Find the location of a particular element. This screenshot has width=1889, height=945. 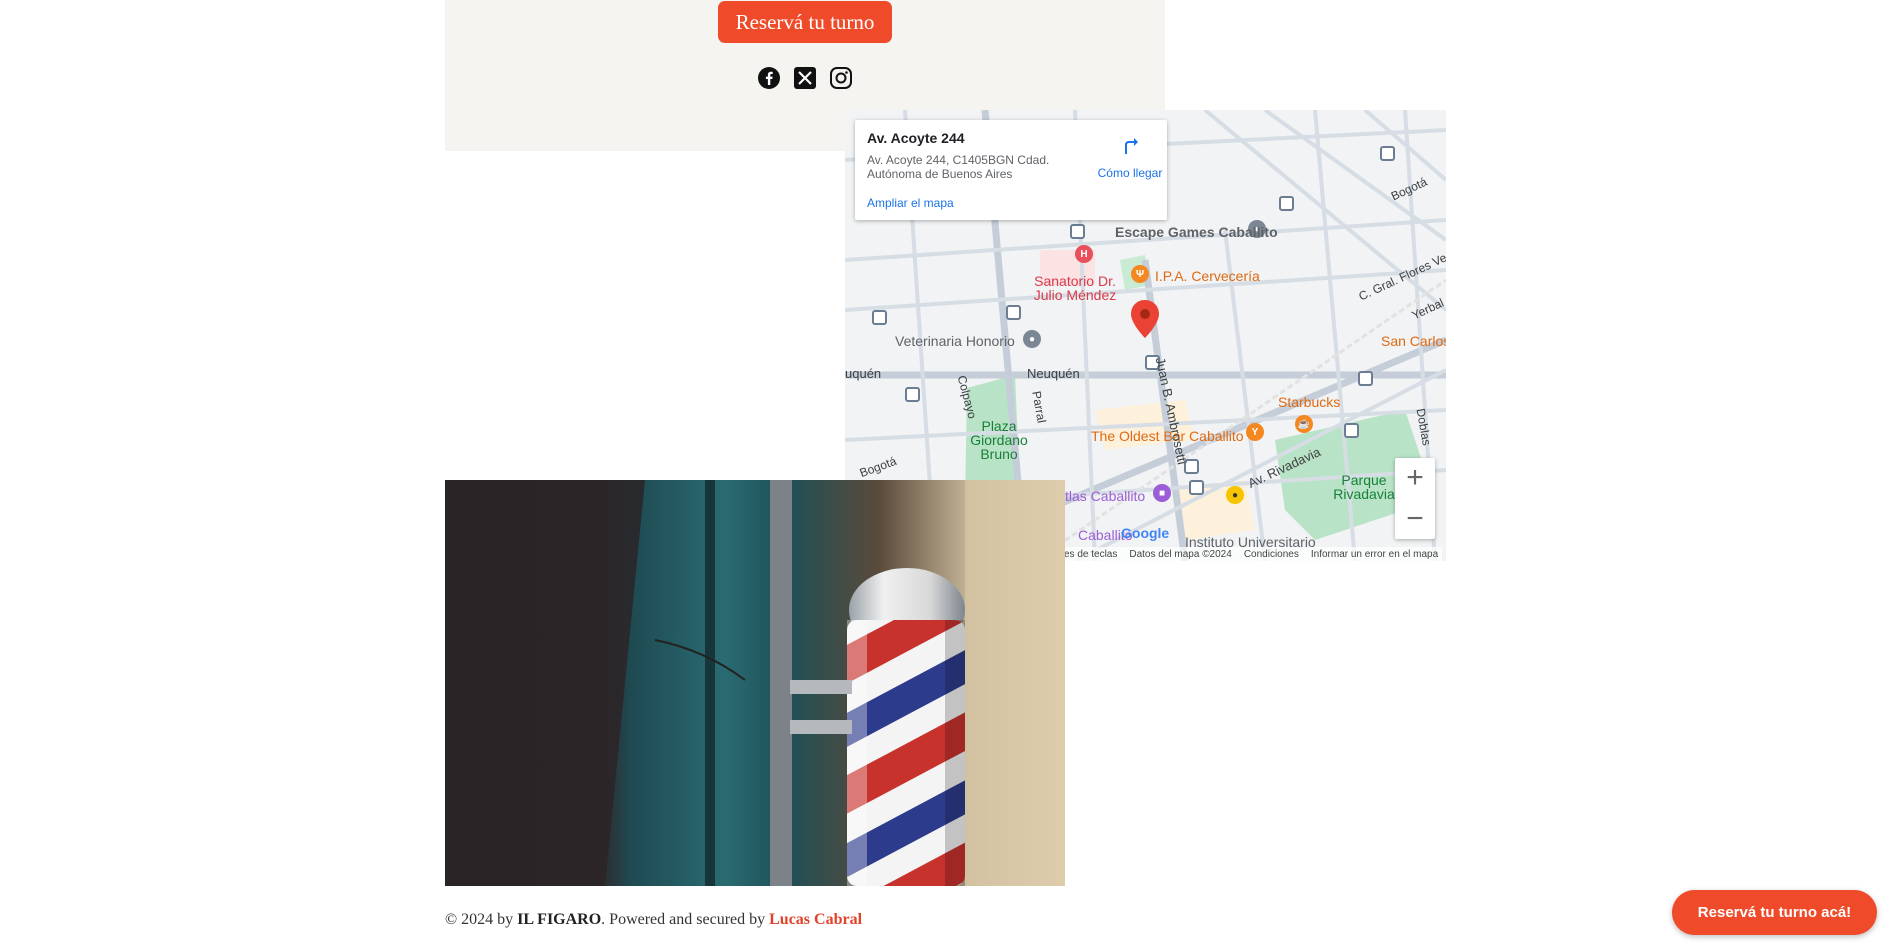

poi-plaza: Plaza Giordano Bruno is located at coordinates (999, 440).